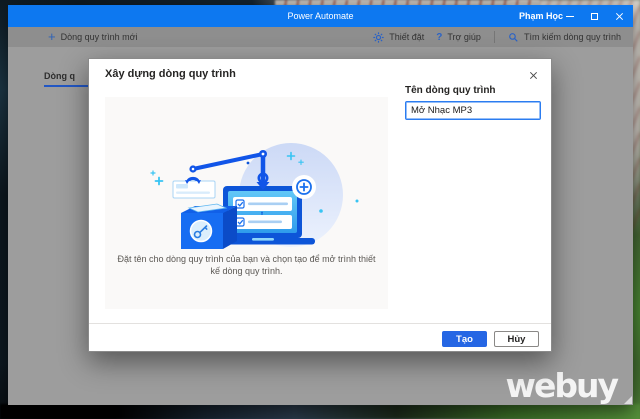 The height and width of the screenshot is (419, 640). I want to click on search-label: Tìm kiếm dòng quy trình, so click(572, 37).